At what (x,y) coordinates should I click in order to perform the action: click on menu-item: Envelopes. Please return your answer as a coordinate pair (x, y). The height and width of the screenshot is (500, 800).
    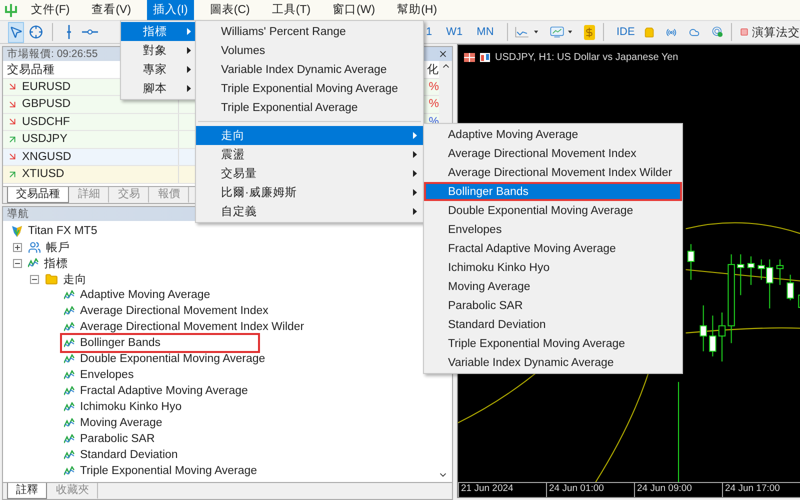
    Looking at the image, I should click on (553, 229).